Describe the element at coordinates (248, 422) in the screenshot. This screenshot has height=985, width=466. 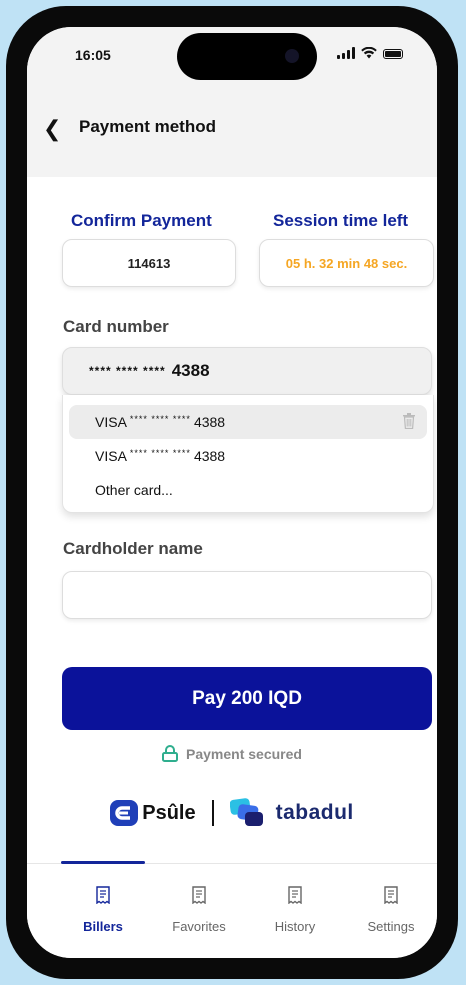
I see `card-option-1: VISA **** **** **** 4388` at that location.